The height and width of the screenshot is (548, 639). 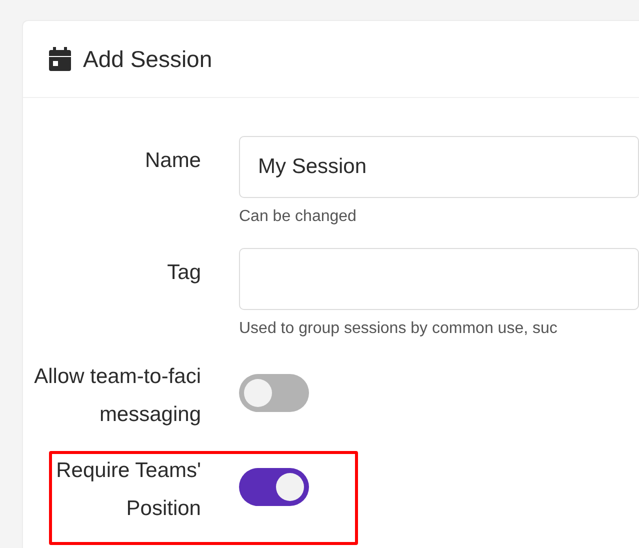 I want to click on input-field: My Session, so click(x=439, y=167).